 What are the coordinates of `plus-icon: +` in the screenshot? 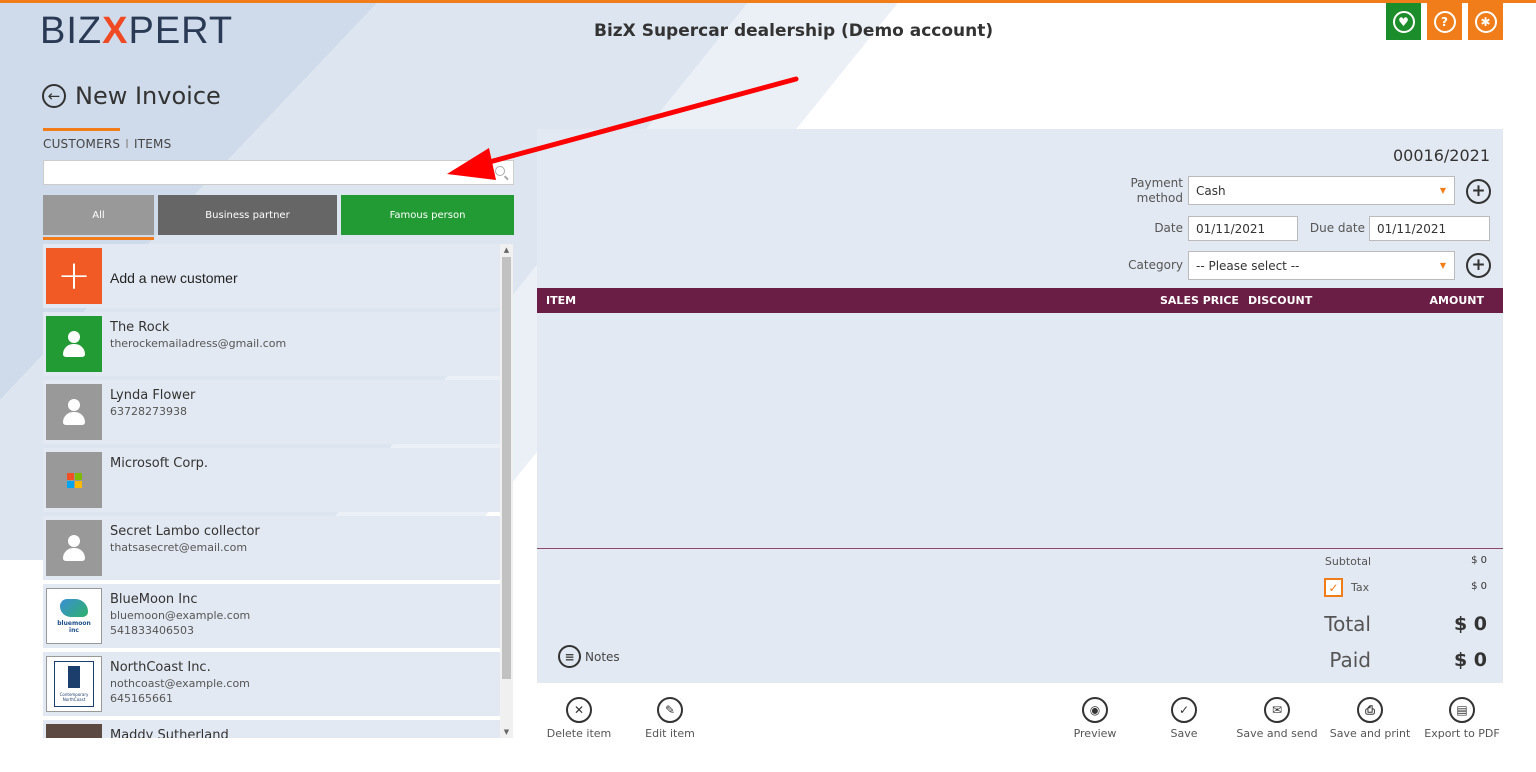 It's located at (74, 276).